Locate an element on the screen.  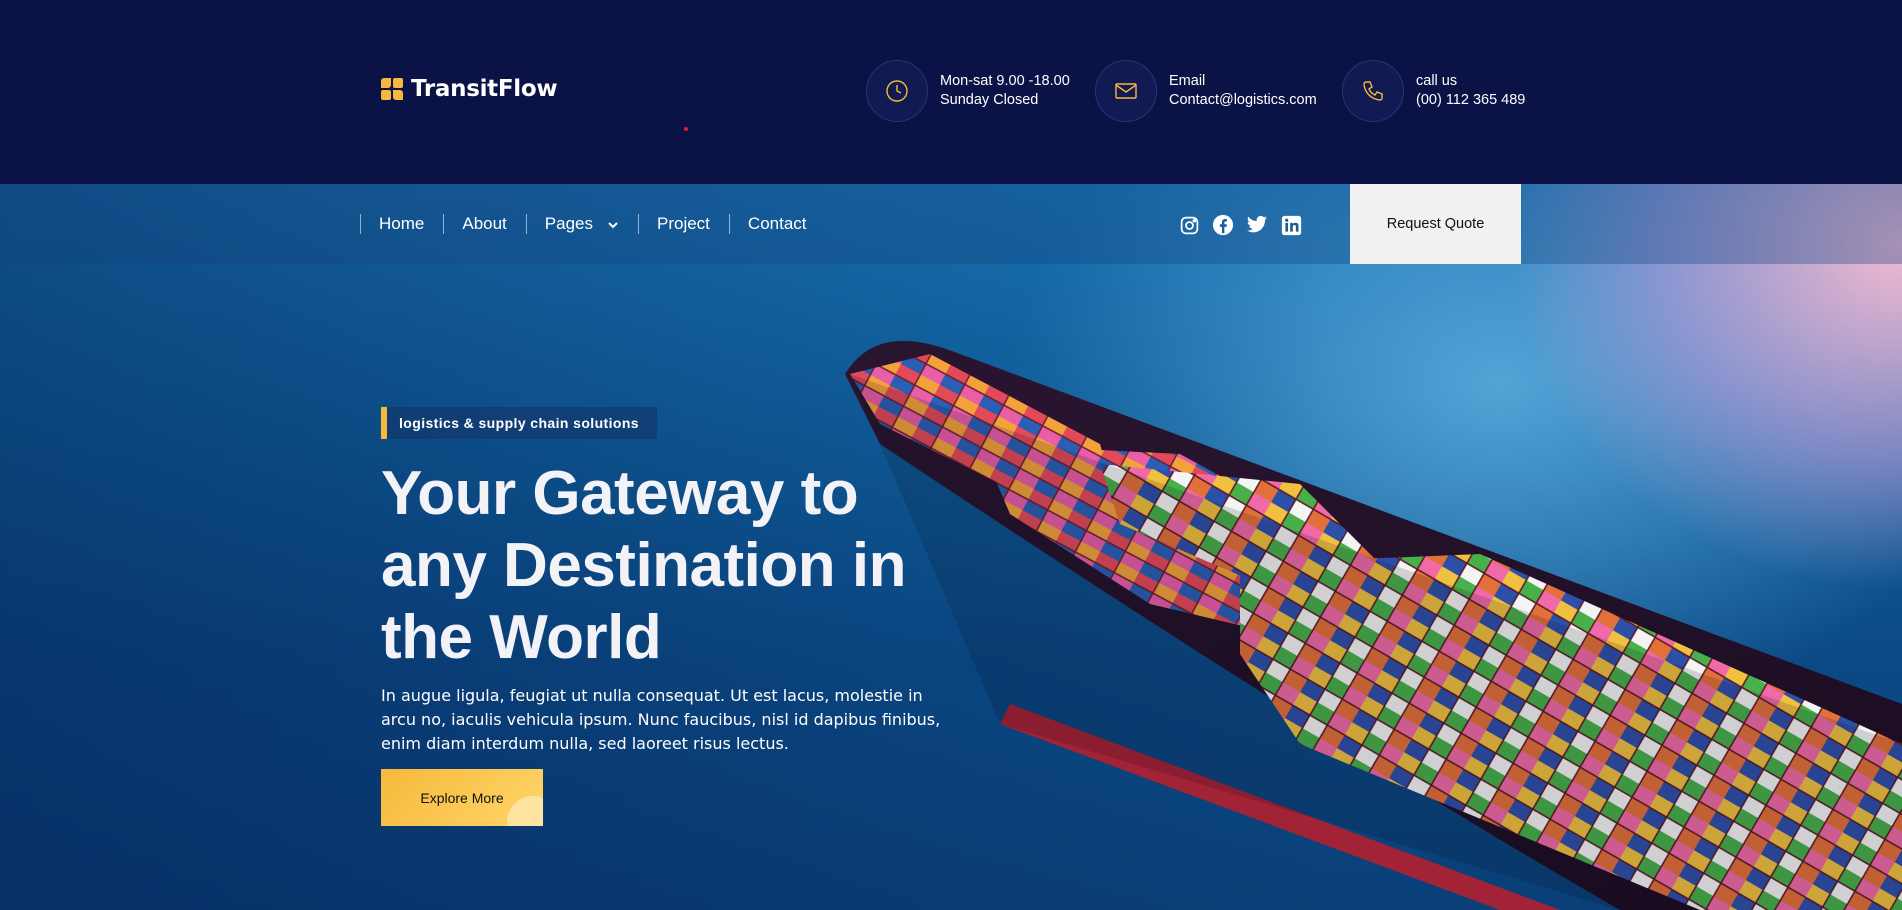
instagram-icon is located at coordinates (1189, 225).